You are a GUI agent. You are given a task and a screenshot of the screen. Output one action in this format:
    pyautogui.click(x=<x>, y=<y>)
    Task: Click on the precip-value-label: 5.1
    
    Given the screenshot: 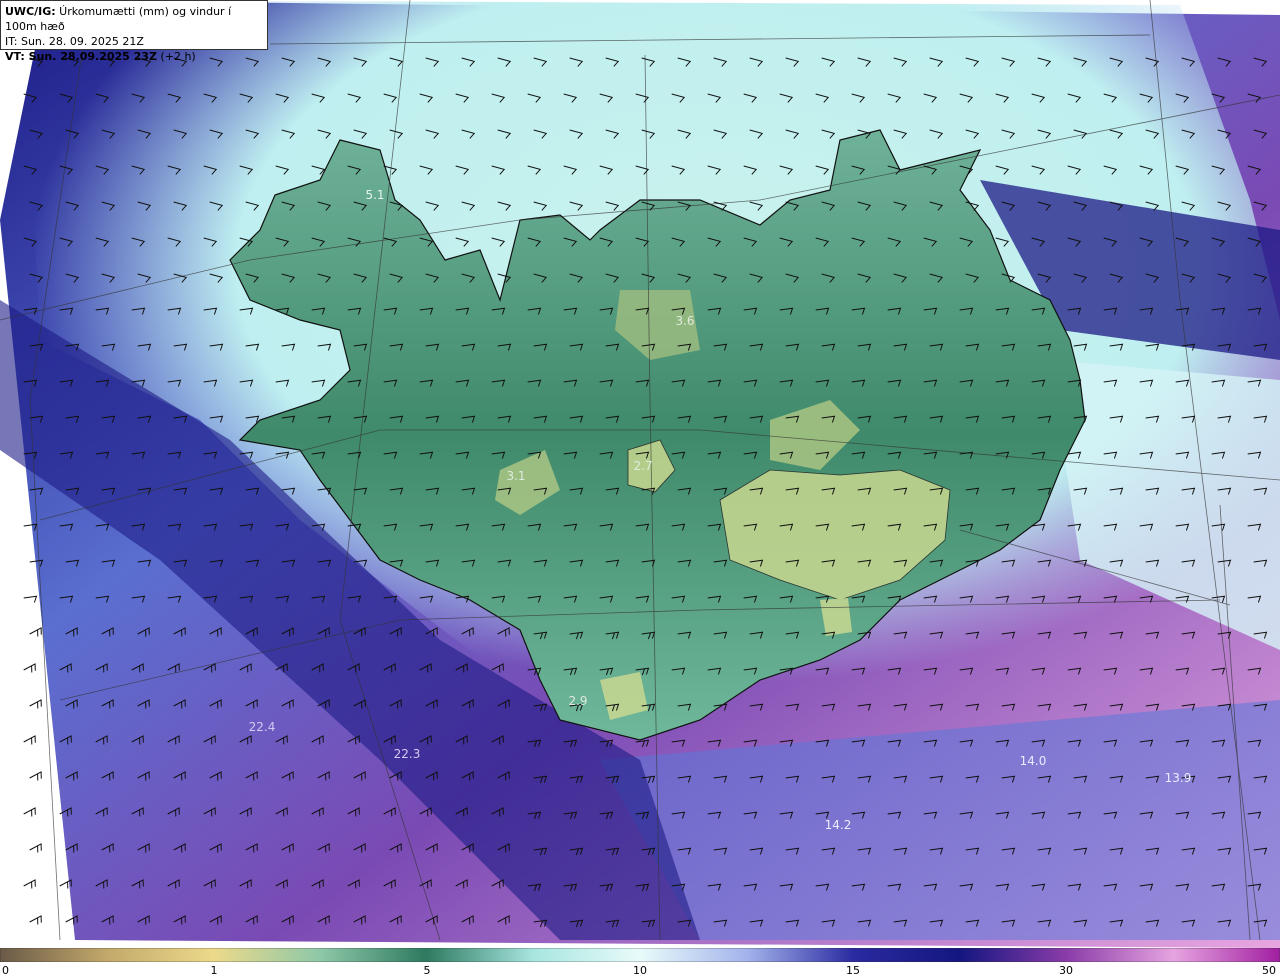 What is the action you would take?
    pyautogui.click(x=374, y=195)
    